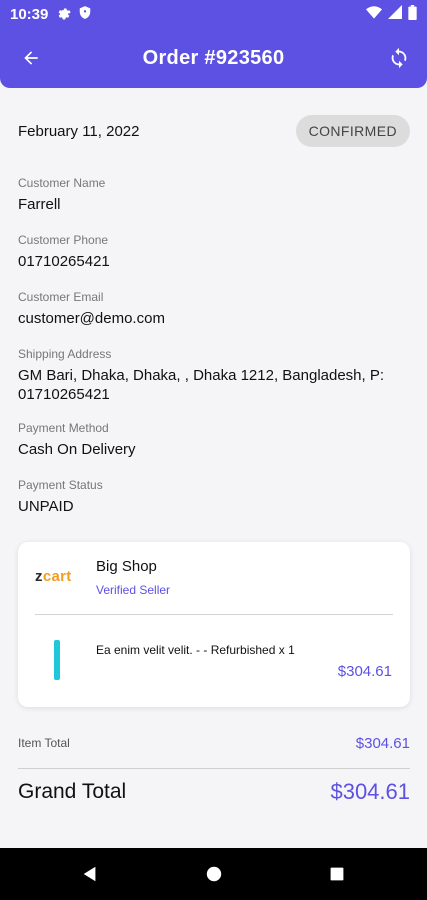 This screenshot has height=900, width=427. I want to click on item-total-row: Item Total $304.61, so click(214, 743).